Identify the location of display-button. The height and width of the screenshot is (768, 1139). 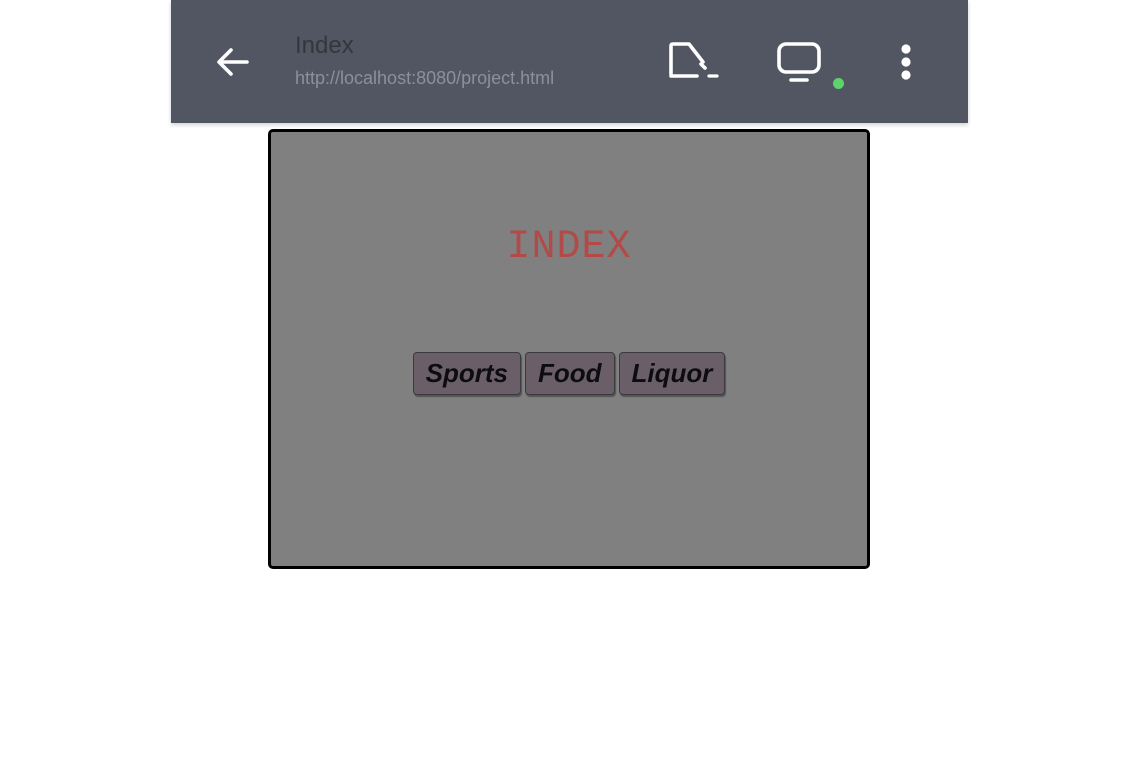
(799, 62).